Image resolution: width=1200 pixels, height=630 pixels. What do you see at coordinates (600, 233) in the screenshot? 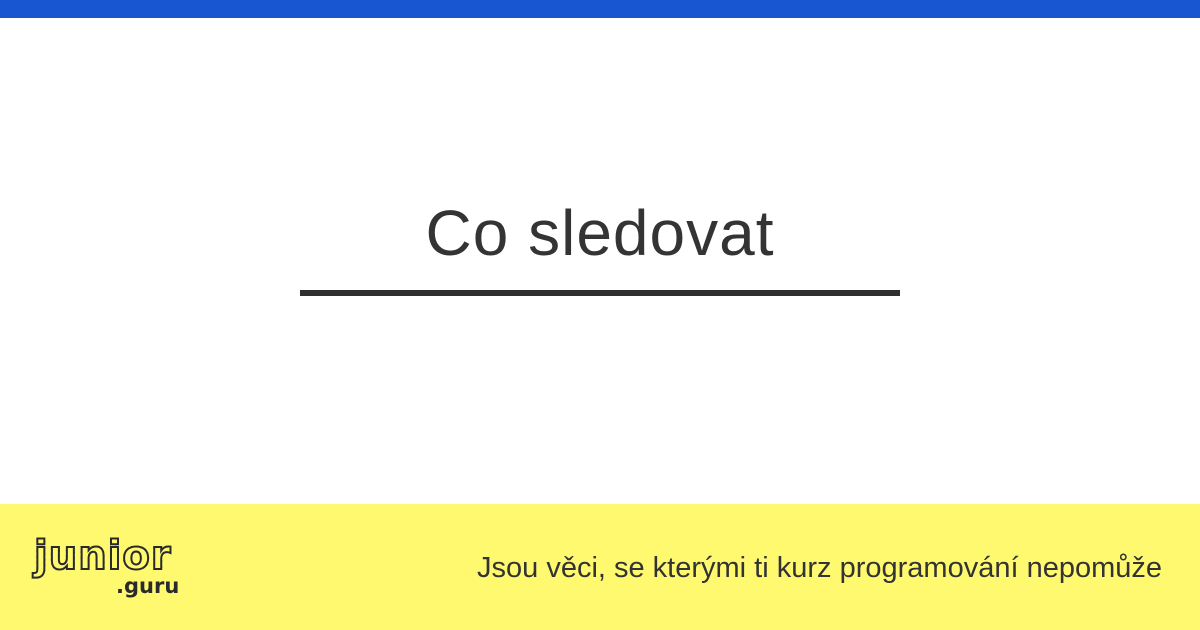
I see `page-title: Co sledovat` at bounding box center [600, 233].